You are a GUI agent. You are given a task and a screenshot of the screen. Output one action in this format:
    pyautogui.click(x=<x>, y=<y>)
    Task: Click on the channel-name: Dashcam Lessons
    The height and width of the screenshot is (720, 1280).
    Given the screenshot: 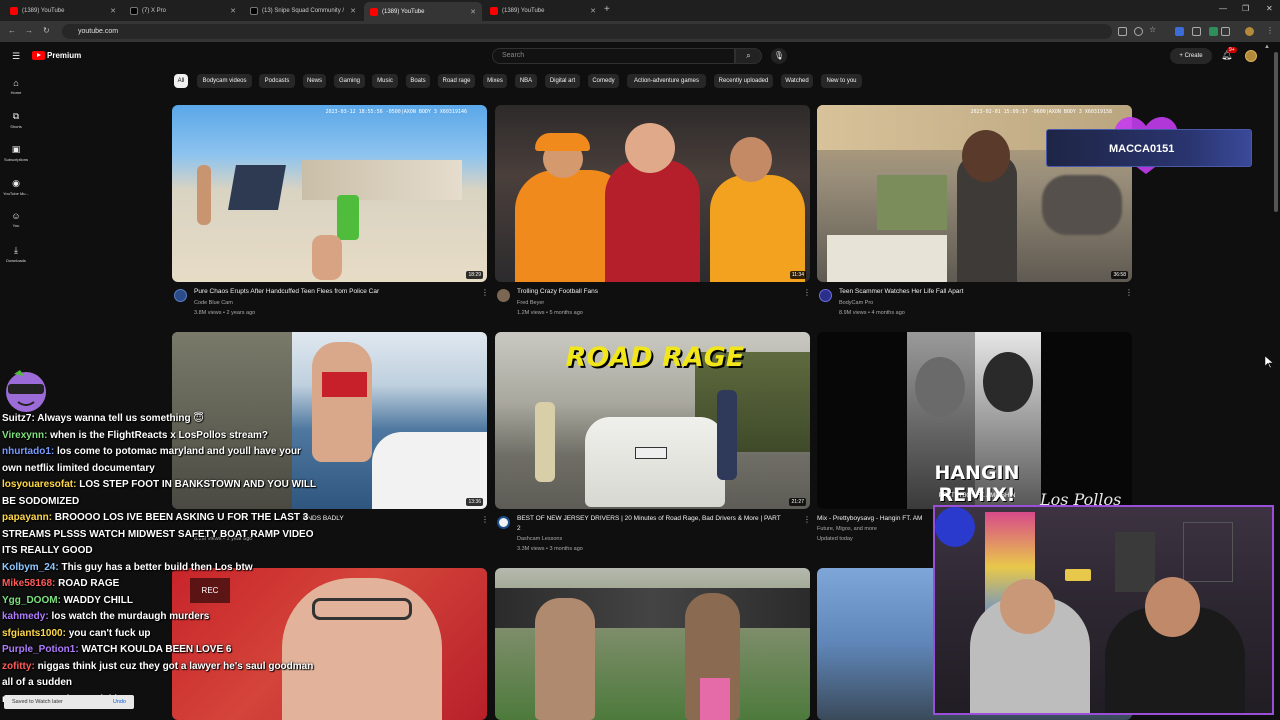 What is the action you would take?
    pyautogui.click(x=539, y=539)
    